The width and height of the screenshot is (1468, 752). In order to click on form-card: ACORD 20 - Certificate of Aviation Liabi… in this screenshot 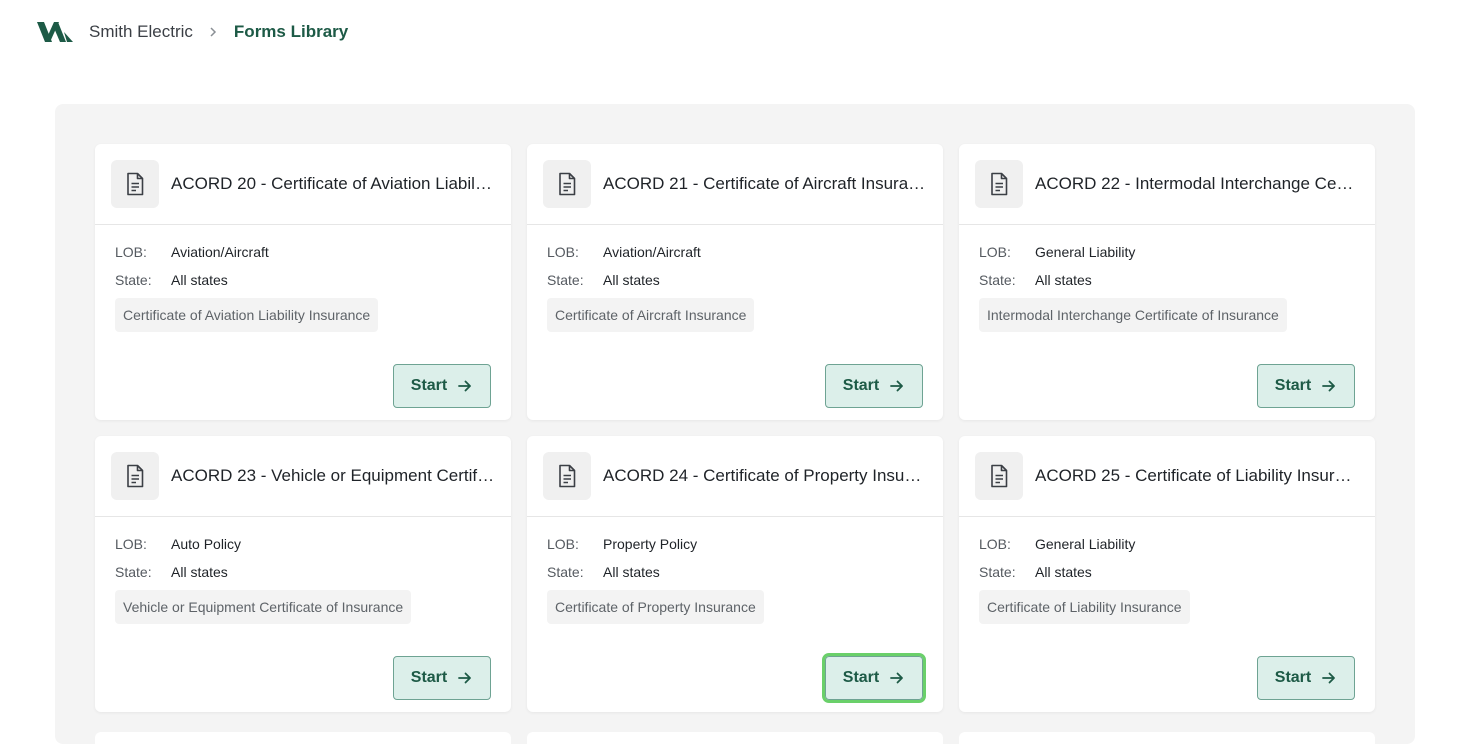, I will do `click(303, 282)`.